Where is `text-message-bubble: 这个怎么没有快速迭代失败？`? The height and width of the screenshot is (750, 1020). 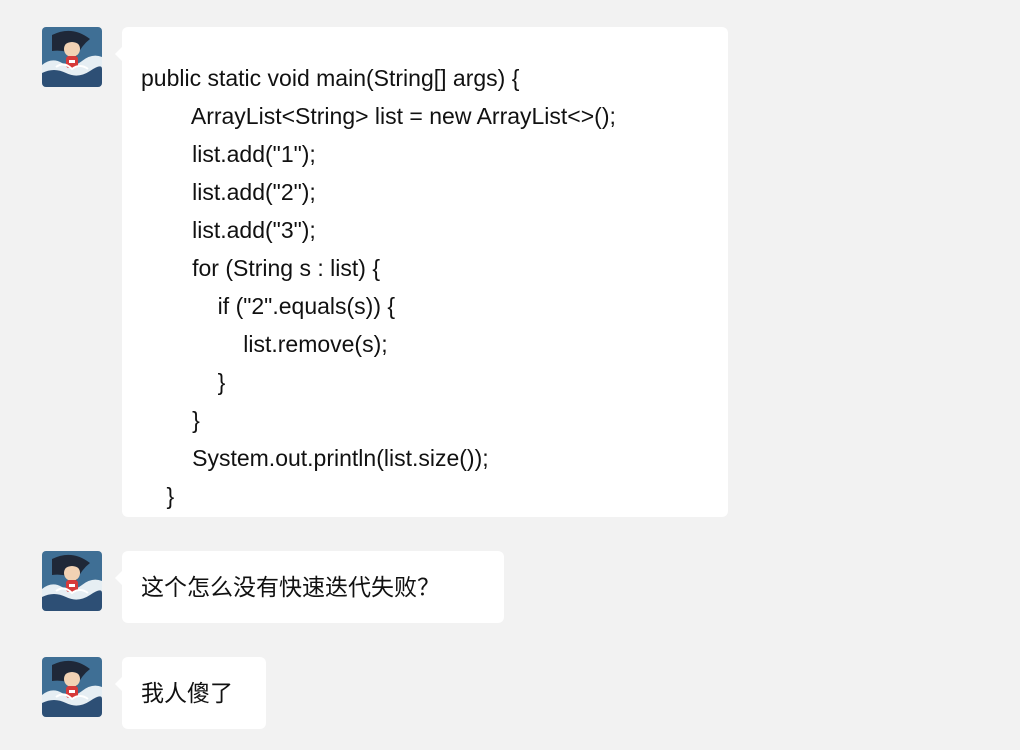 text-message-bubble: 这个怎么没有快速迭代失败？ is located at coordinates (309, 587).